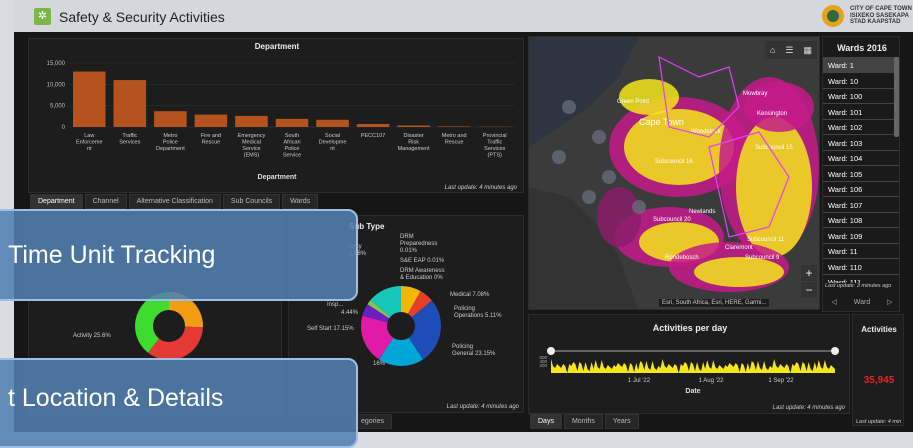 This screenshot has width=913, height=448. Describe the element at coordinates (702, 212) in the screenshot. I see `map-label: Newlands` at that location.